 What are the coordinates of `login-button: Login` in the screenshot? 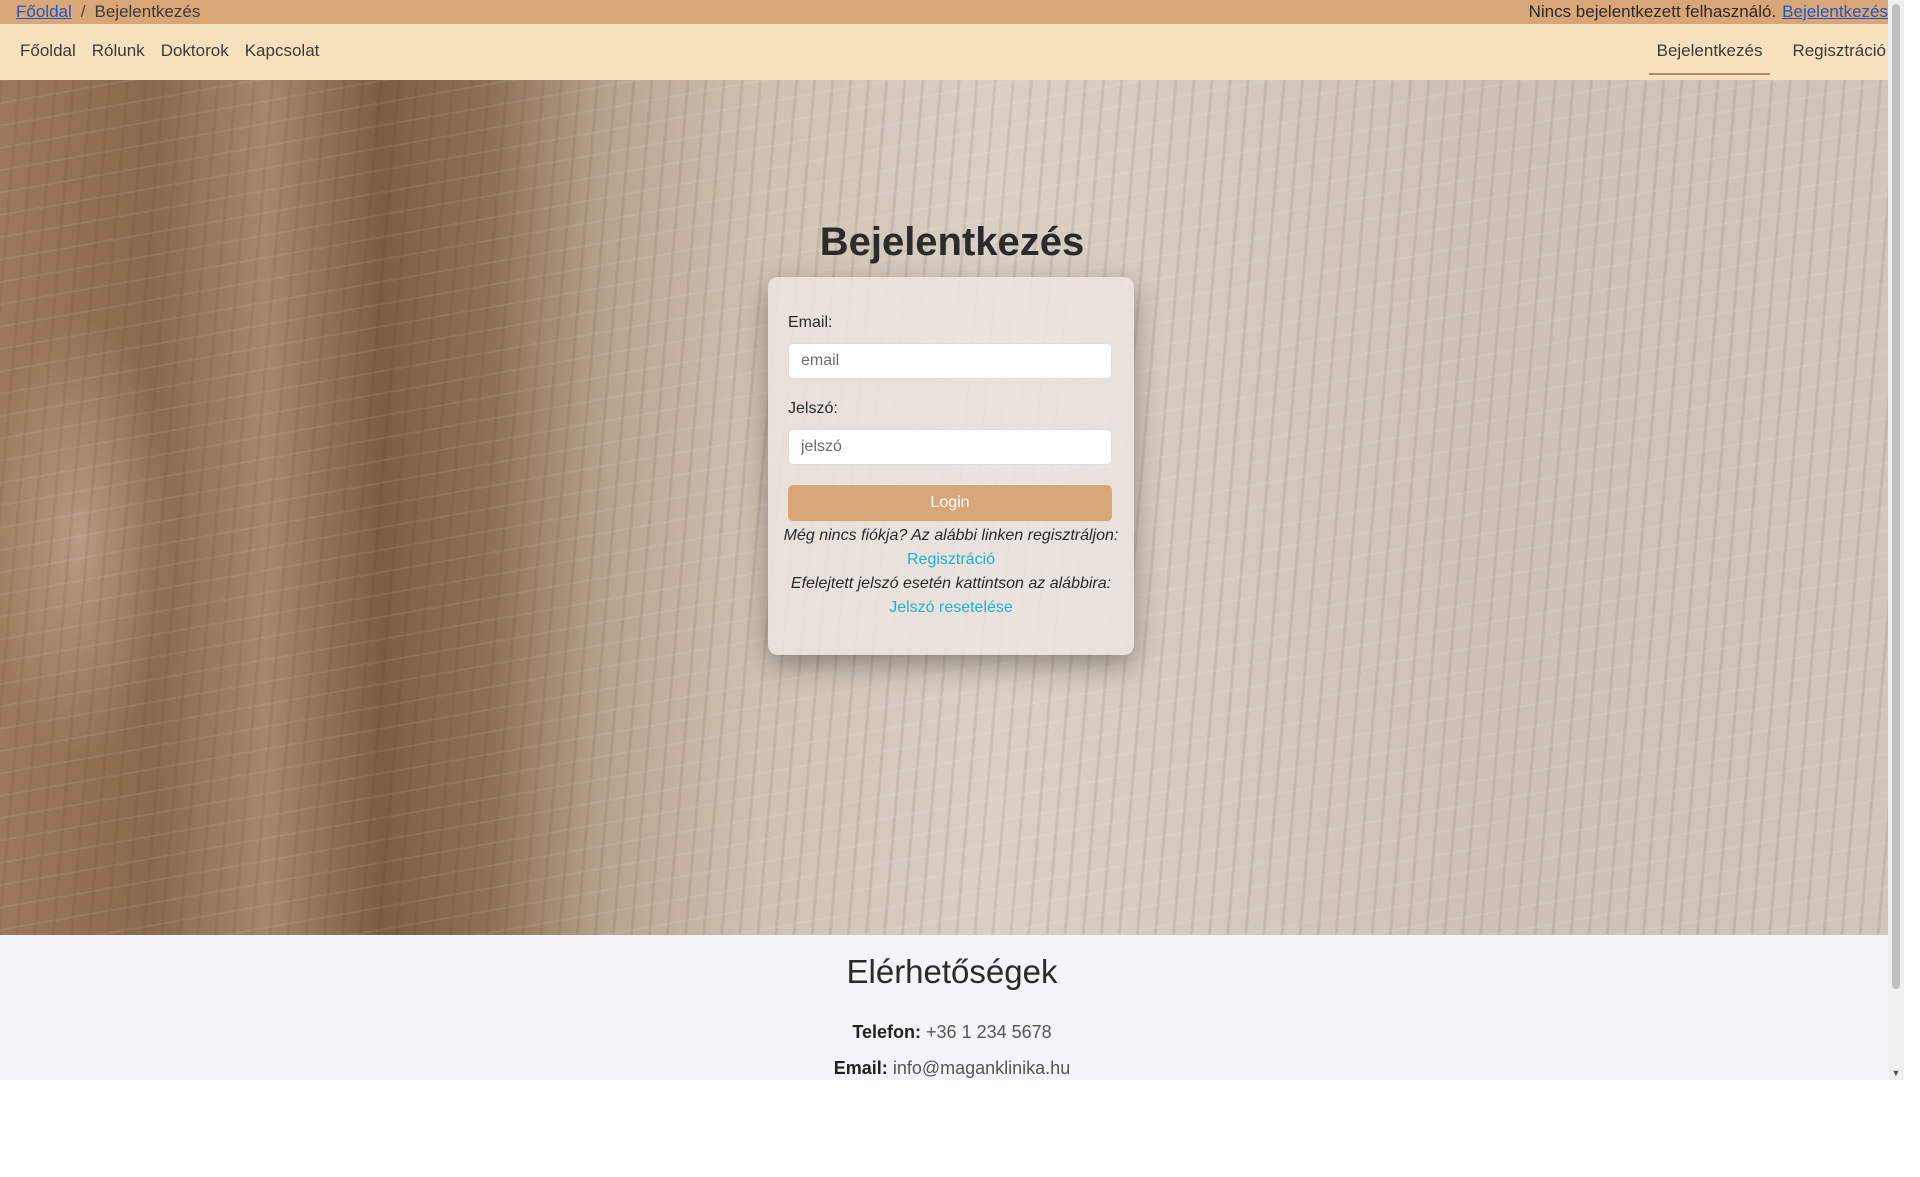 It's located at (950, 503).